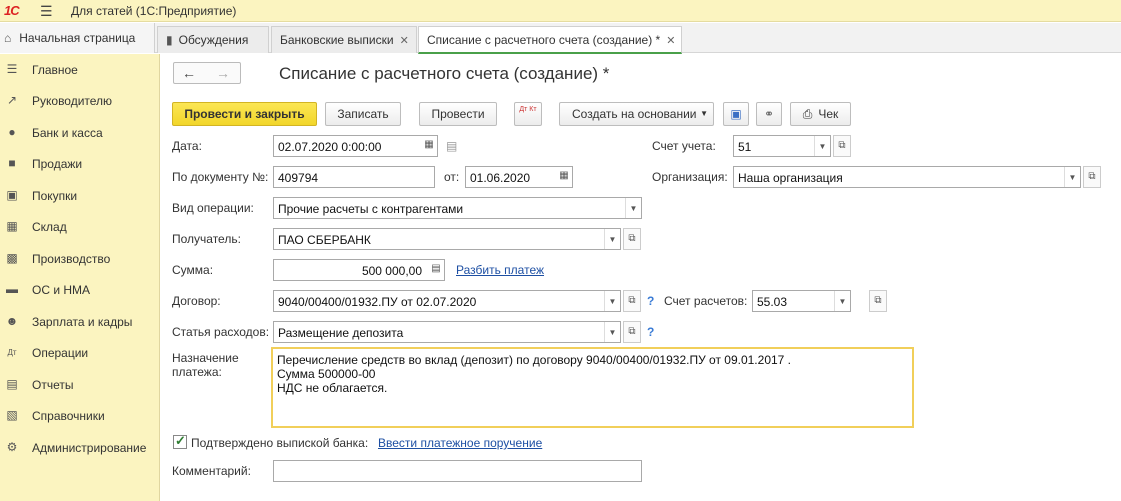  Describe the element at coordinates (458, 114) in the screenshot. I see `post-button: Провести` at that location.